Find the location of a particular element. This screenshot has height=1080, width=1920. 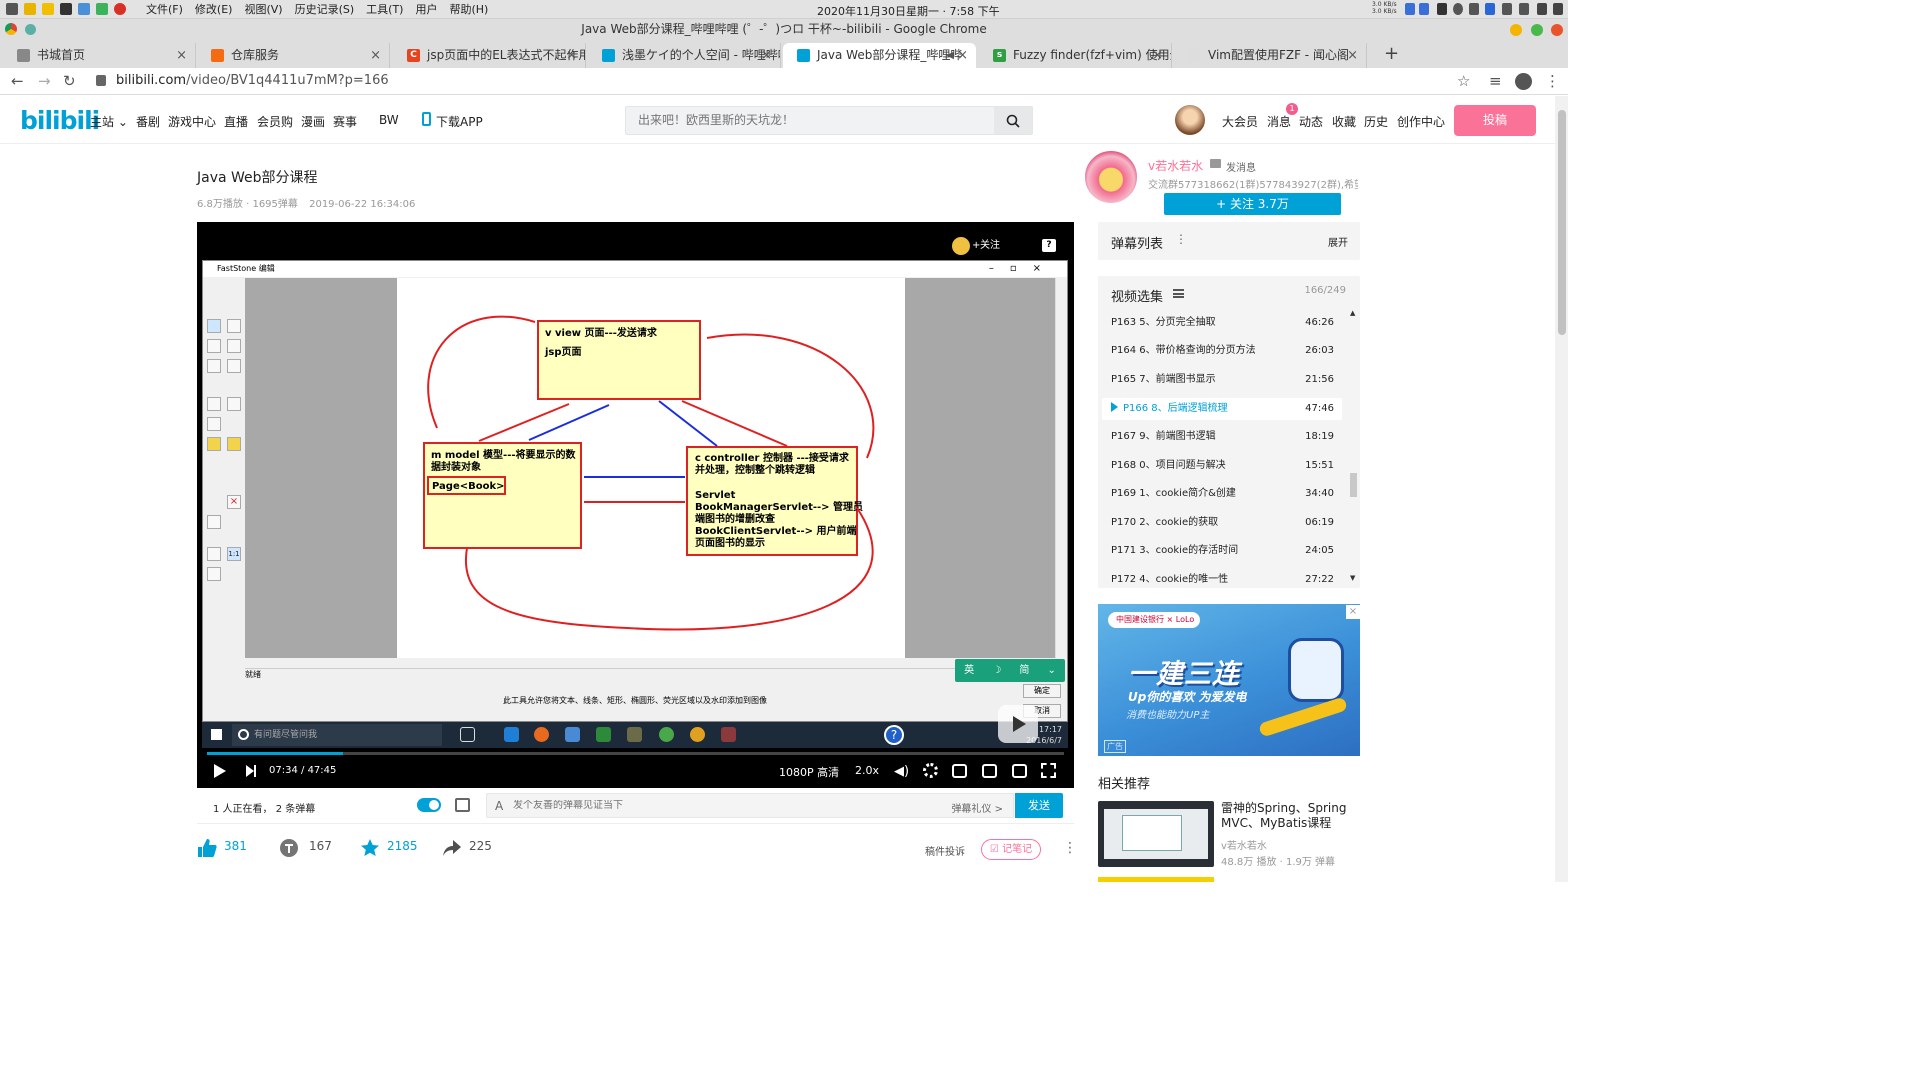

danmaku-input is located at coordinates (713, 805).